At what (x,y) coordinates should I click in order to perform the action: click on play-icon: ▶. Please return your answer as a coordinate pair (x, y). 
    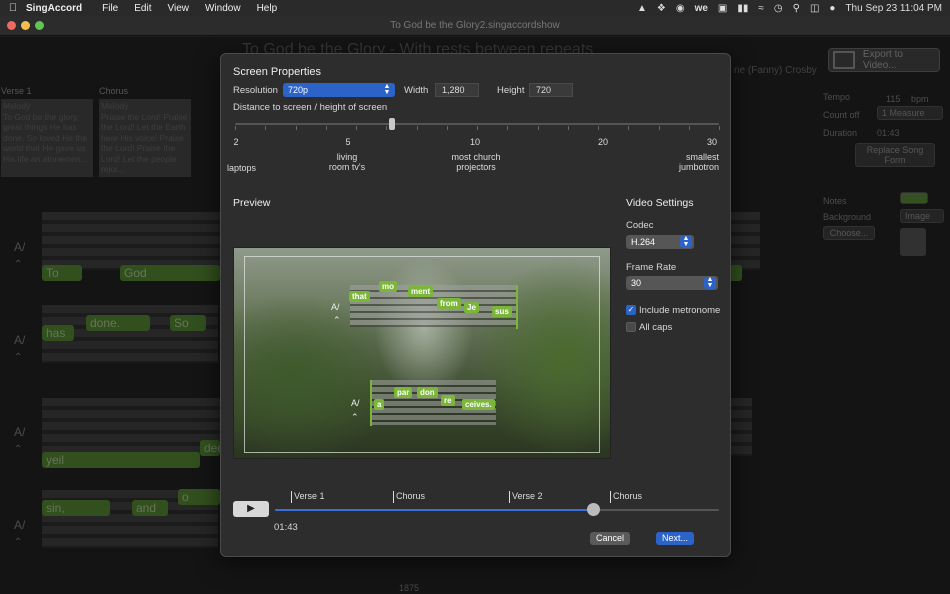
    Looking at the image, I should click on (251, 508).